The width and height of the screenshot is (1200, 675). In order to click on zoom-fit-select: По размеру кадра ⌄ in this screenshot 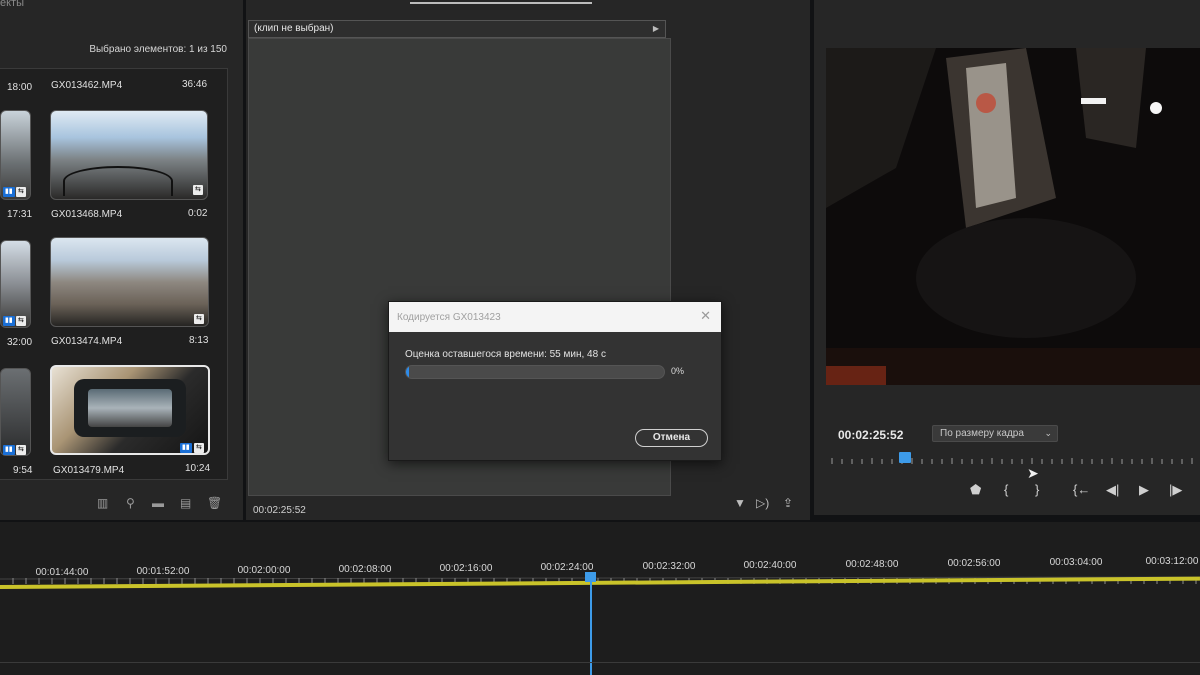, I will do `click(995, 433)`.